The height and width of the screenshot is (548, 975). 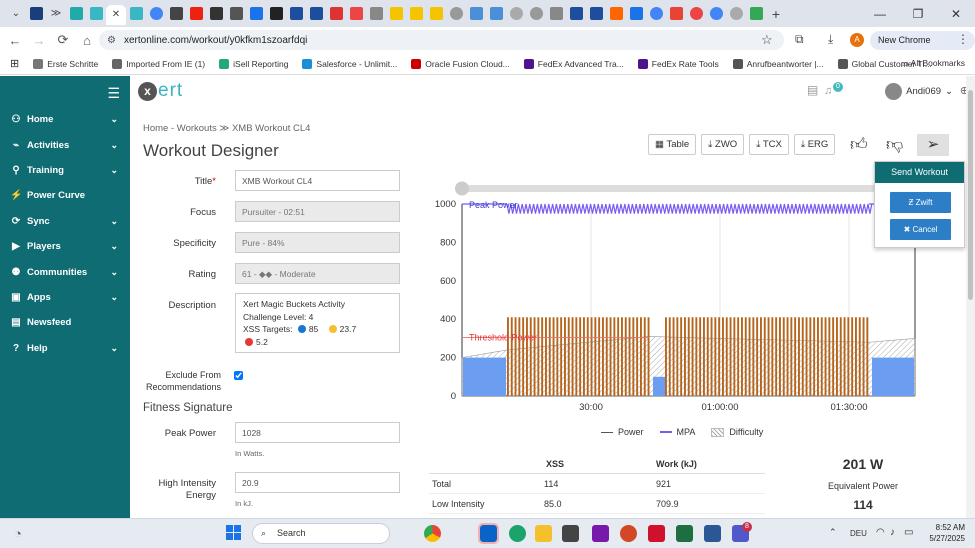 I want to click on send-icon: ➢, so click(x=933, y=145).